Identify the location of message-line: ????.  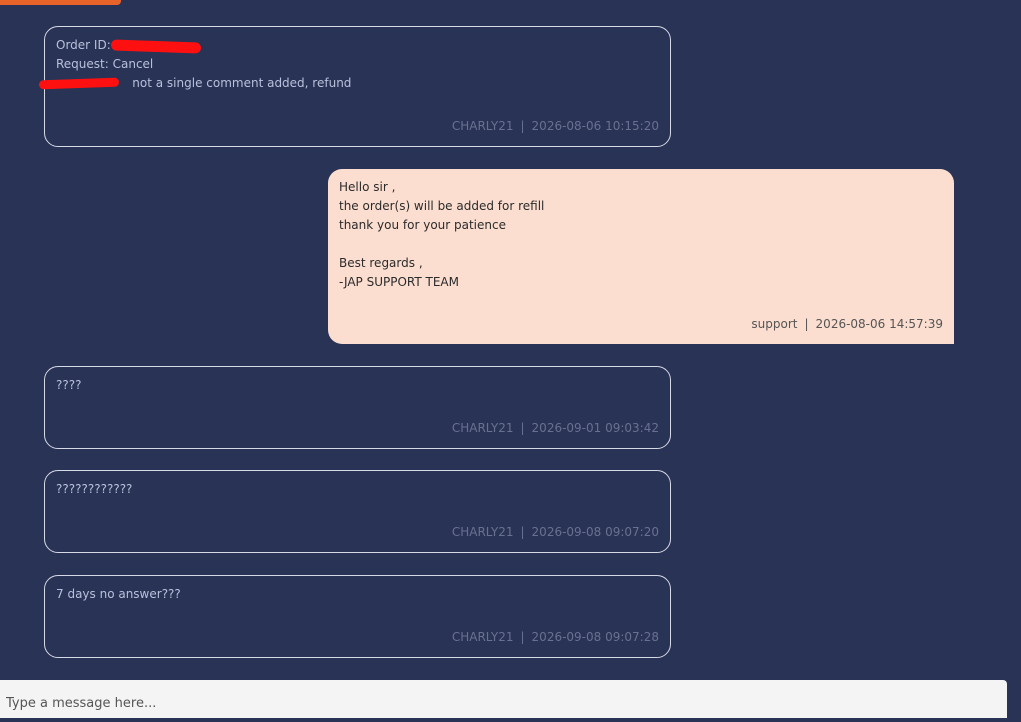
(69, 385).